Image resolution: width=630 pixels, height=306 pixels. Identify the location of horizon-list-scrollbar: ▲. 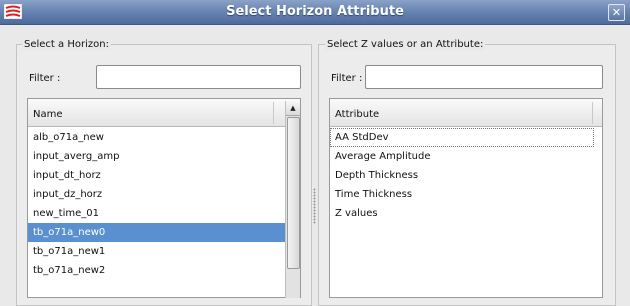
(292, 199).